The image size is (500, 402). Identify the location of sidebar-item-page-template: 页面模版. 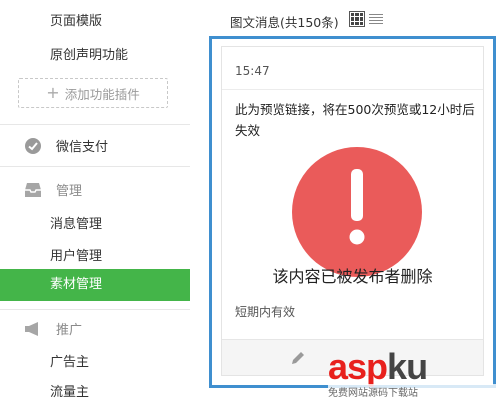
(76, 19).